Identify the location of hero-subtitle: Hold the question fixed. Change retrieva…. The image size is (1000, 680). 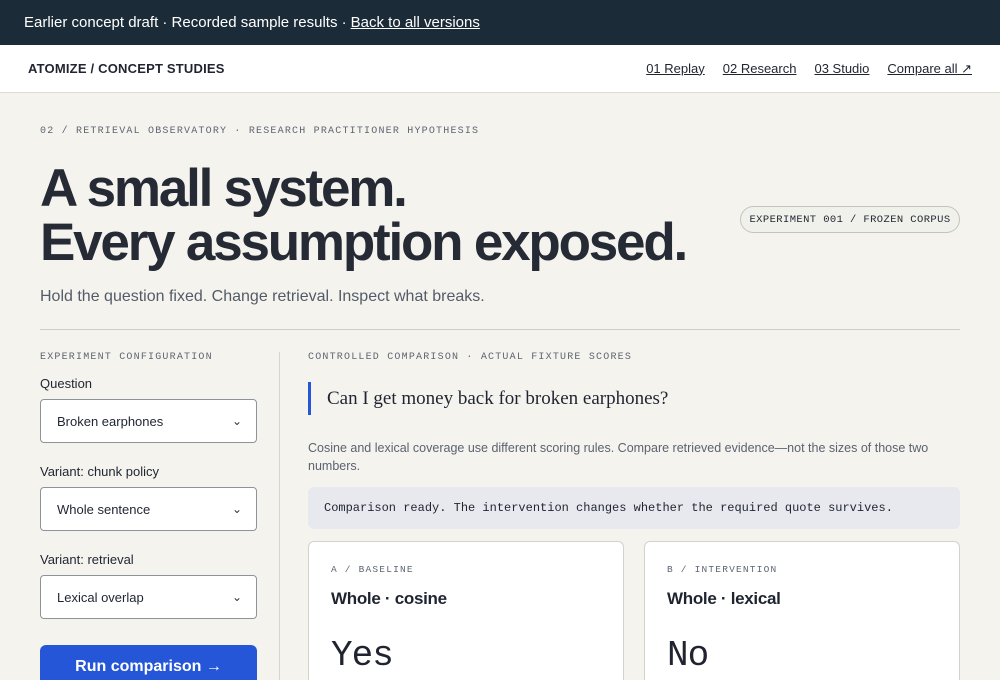
(262, 296).